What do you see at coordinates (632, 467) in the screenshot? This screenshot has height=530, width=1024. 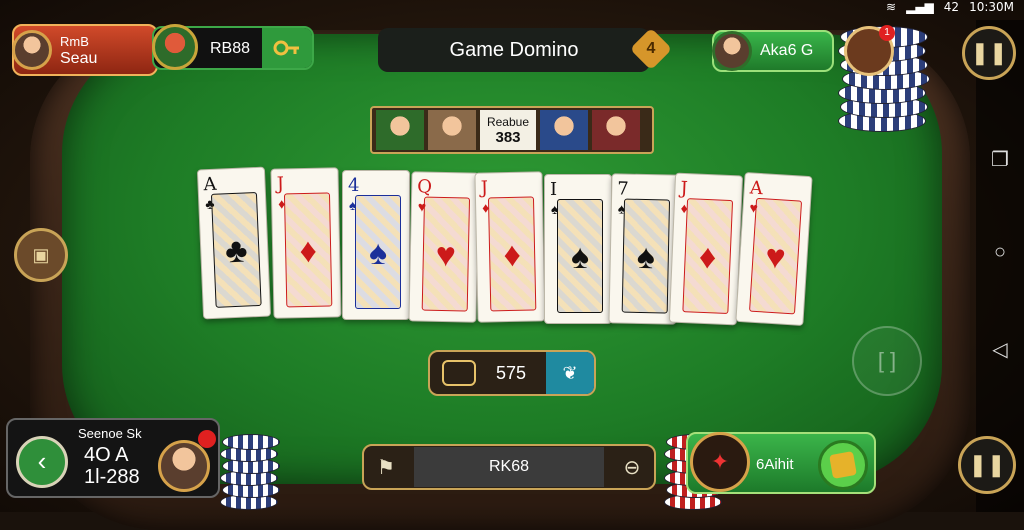 I see `minus-circle-icon: ⊖` at bounding box center [632, 467].